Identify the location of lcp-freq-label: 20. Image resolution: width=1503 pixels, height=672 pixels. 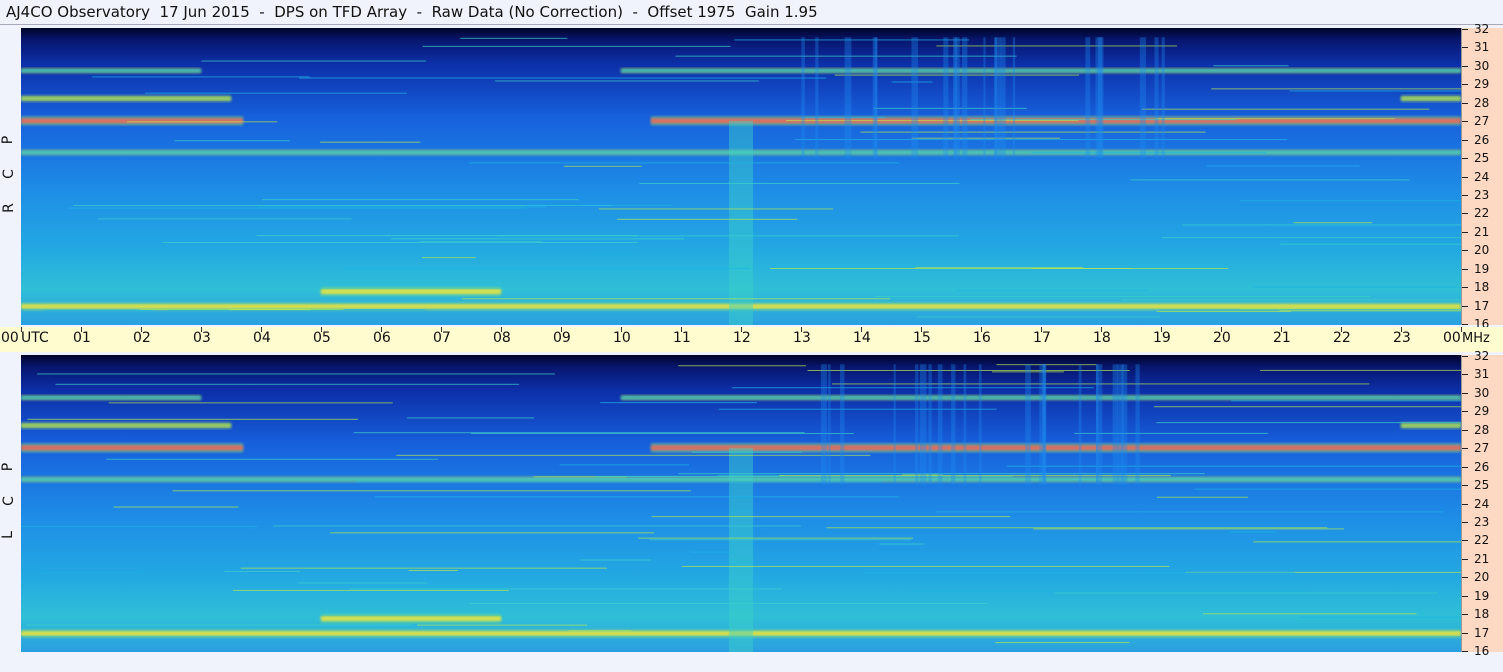
(1482, 577).